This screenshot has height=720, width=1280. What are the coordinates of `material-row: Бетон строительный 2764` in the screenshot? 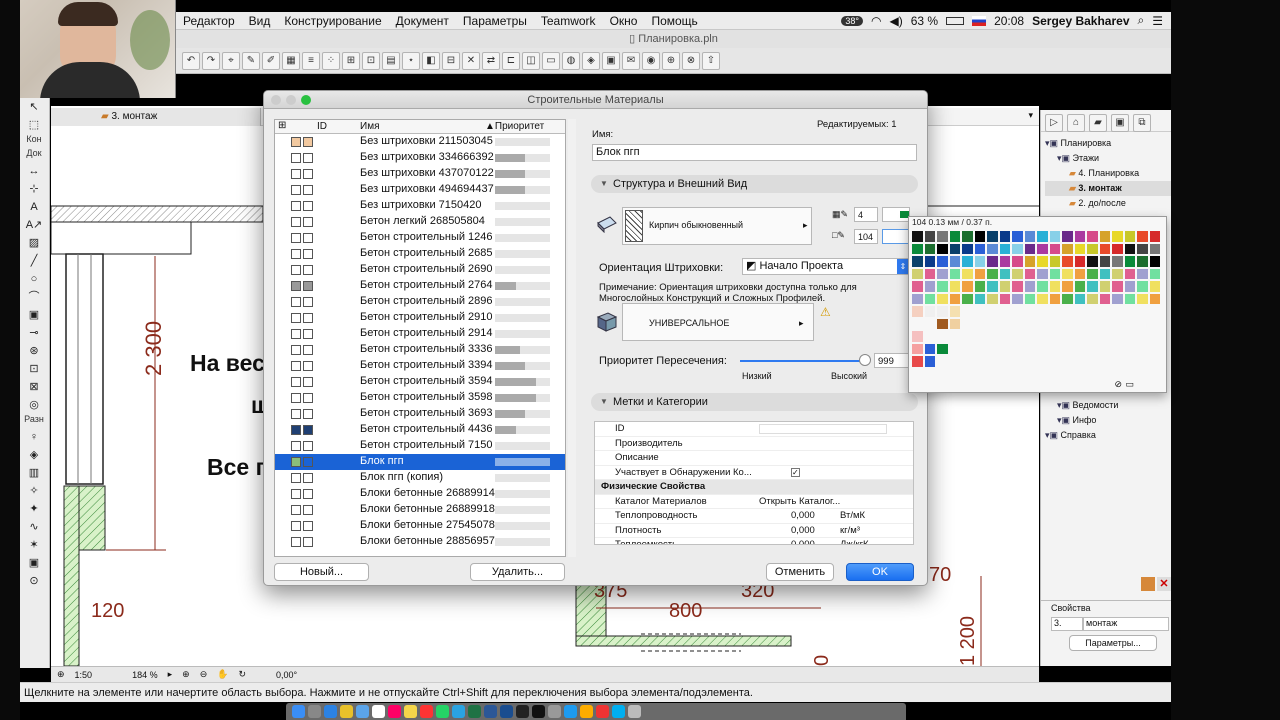 It's located at (420, 286).